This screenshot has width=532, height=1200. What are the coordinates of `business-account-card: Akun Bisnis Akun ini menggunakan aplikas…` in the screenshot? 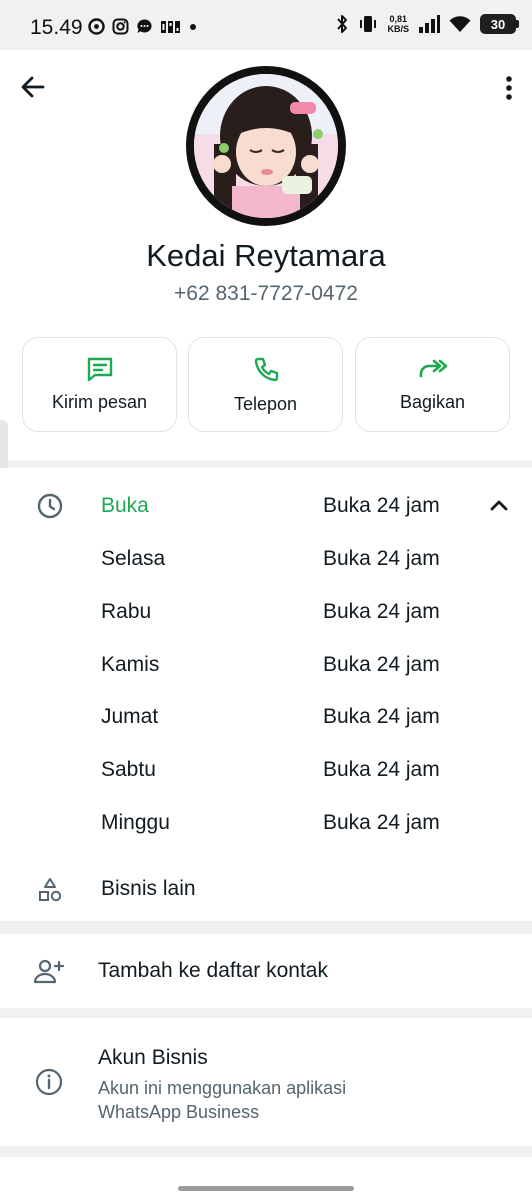 It's located at (266, 1082).